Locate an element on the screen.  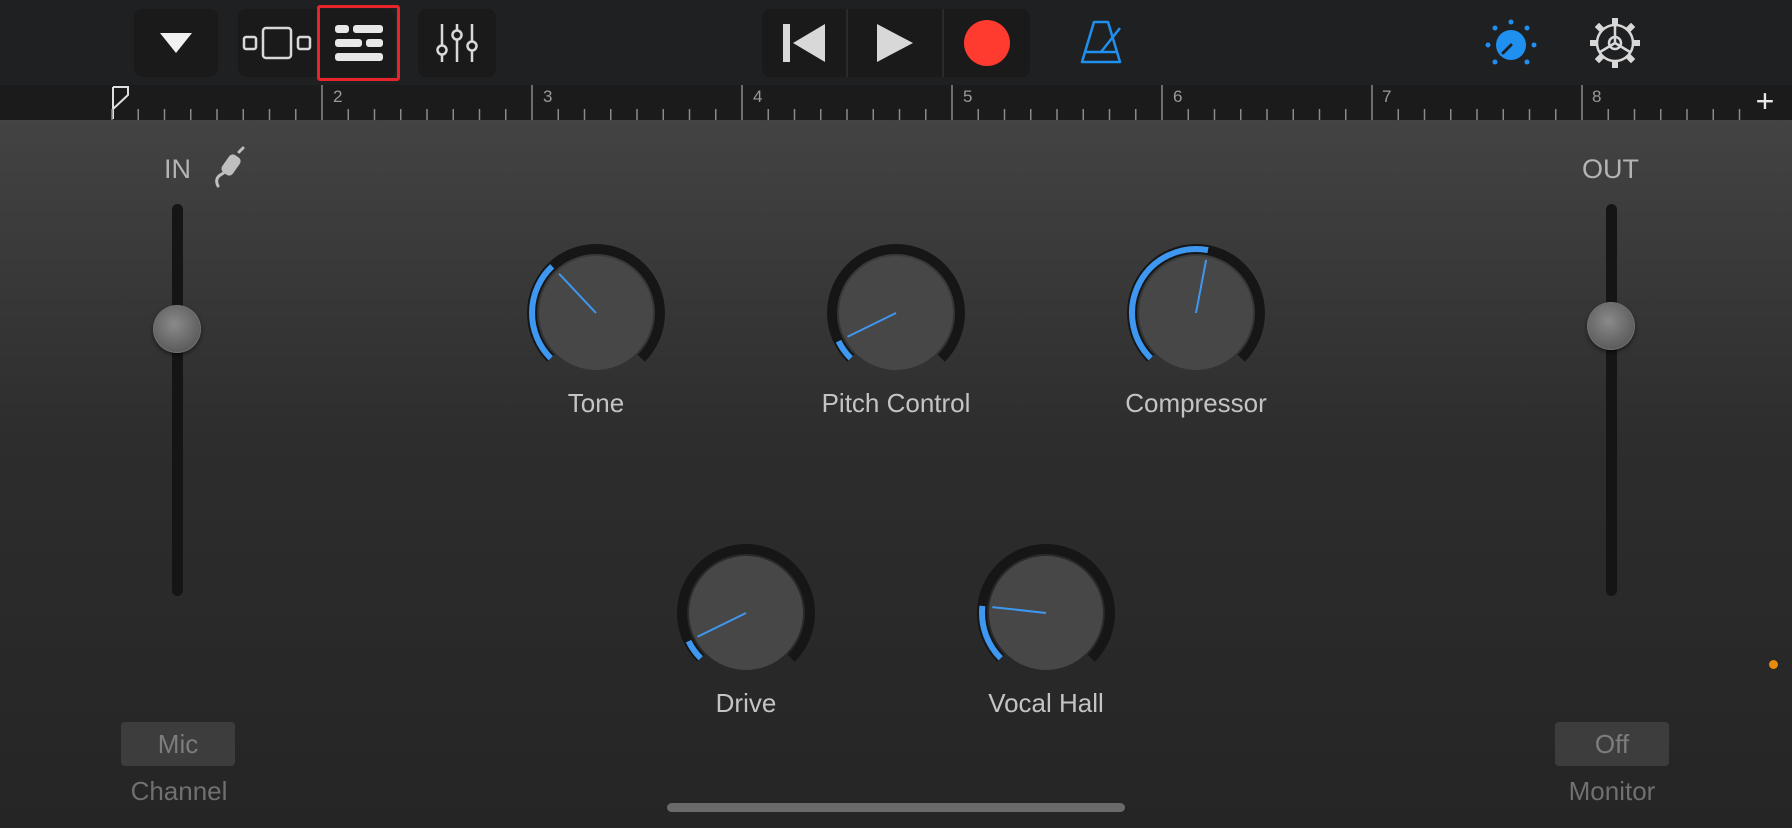
output-label: OUT is located at coordinates (1610, 169).